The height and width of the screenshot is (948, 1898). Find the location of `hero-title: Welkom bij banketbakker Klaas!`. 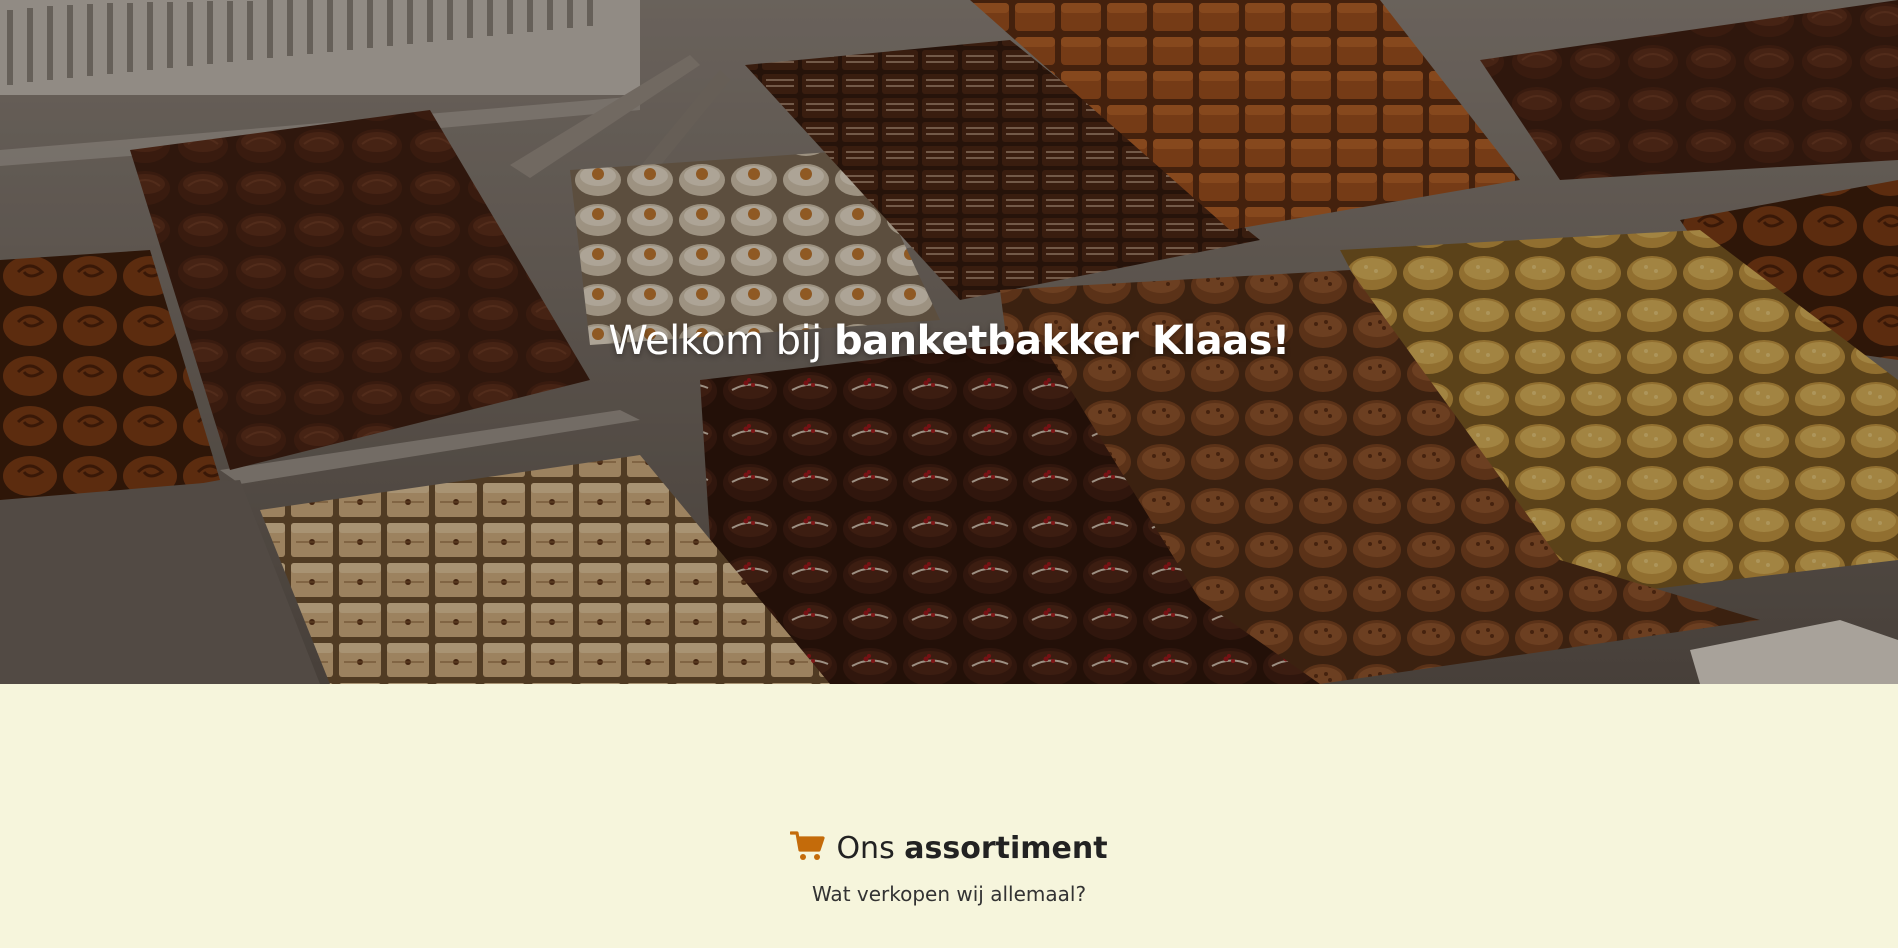

hero-title: Welkom bij banketbakker Klaas! is located at coordinates (949, 341).